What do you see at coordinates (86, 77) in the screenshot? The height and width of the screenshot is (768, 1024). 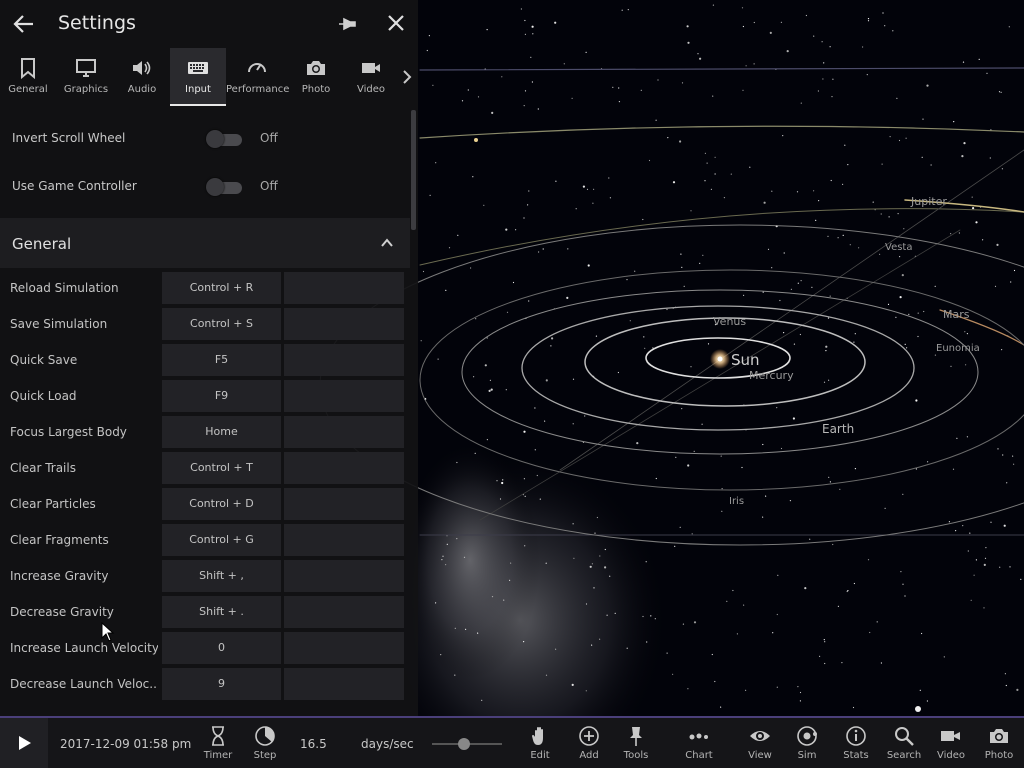 I see `tab-graphics: Graphics` at bounding box center [86, 77].